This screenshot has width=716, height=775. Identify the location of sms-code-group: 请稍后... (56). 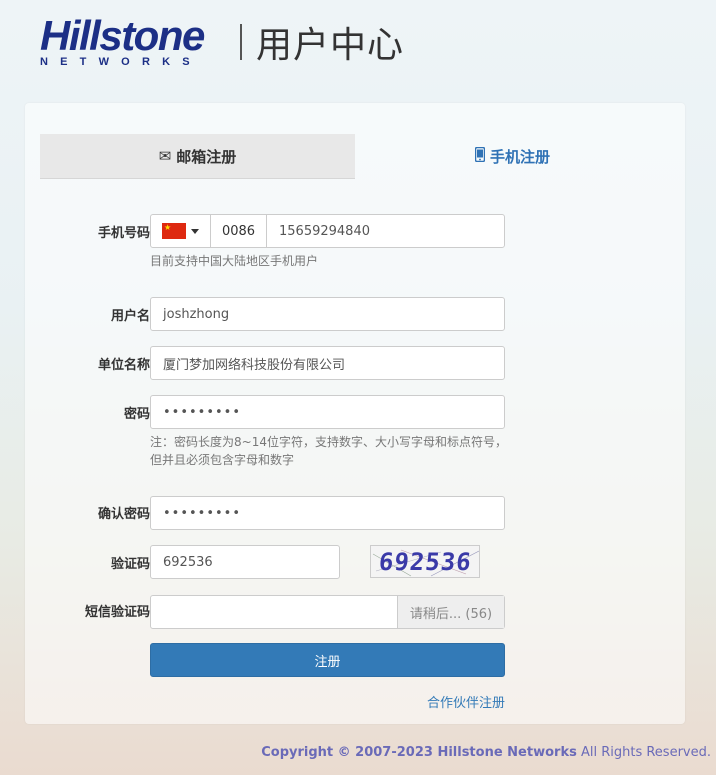
(327, 612).